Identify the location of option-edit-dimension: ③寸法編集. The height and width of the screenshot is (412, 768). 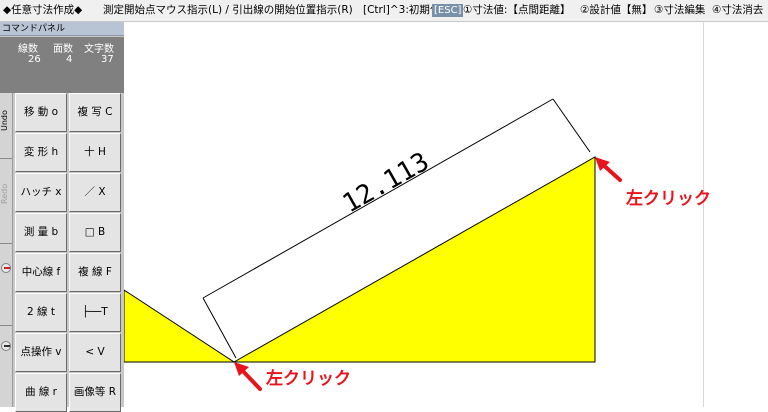
(679, 10).